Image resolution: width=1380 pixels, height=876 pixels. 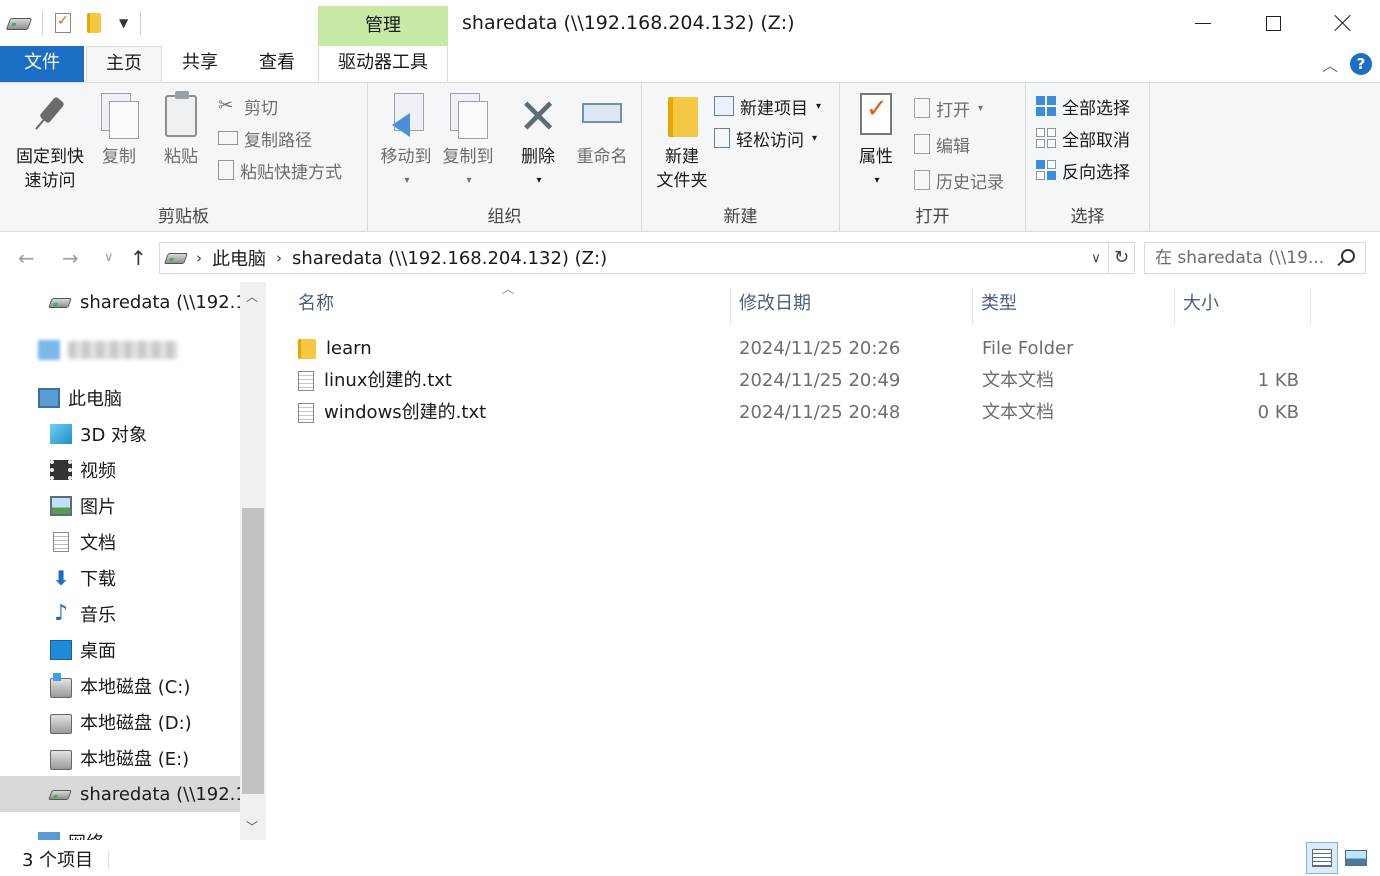 What do you see at coordinates (942, 144) in the screenshot?
I see `edit-button: 编辑` at bounding box center [942, 144].